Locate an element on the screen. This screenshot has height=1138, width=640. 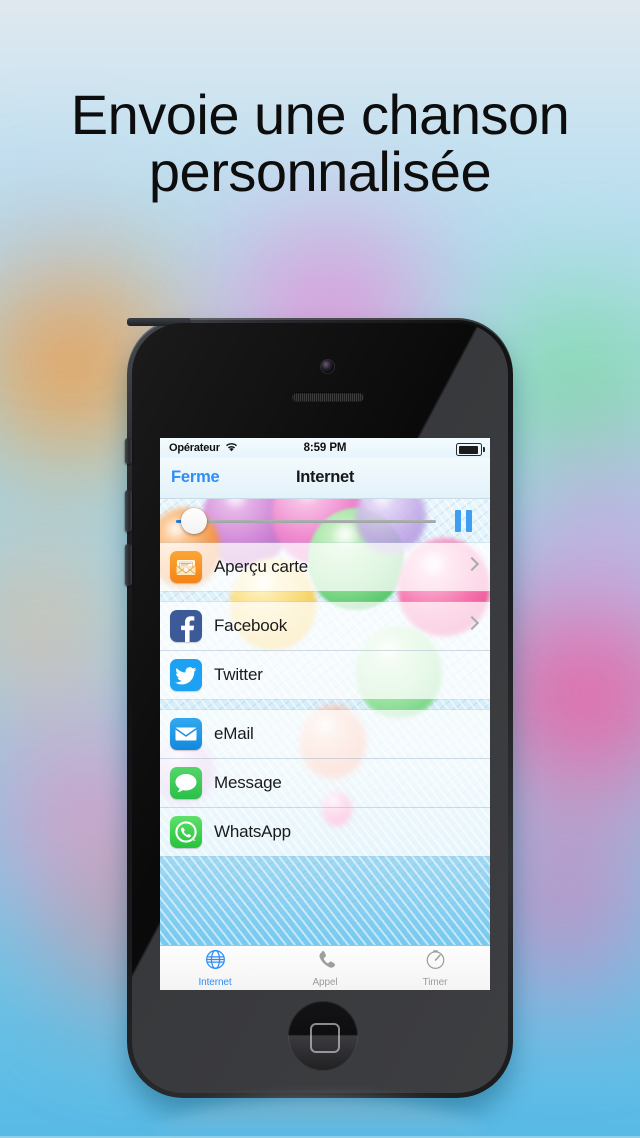
pause-button is located at coordinates (463, 521).